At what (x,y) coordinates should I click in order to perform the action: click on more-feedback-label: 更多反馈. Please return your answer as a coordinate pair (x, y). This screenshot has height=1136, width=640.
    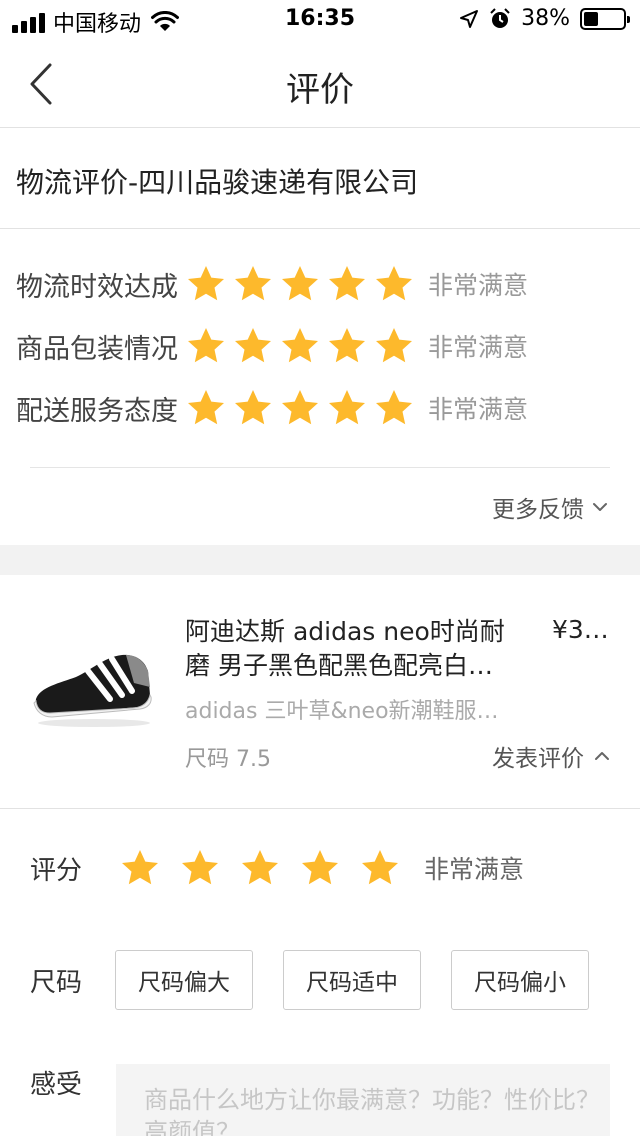
    Looking at the image, I should click on (538, 510).